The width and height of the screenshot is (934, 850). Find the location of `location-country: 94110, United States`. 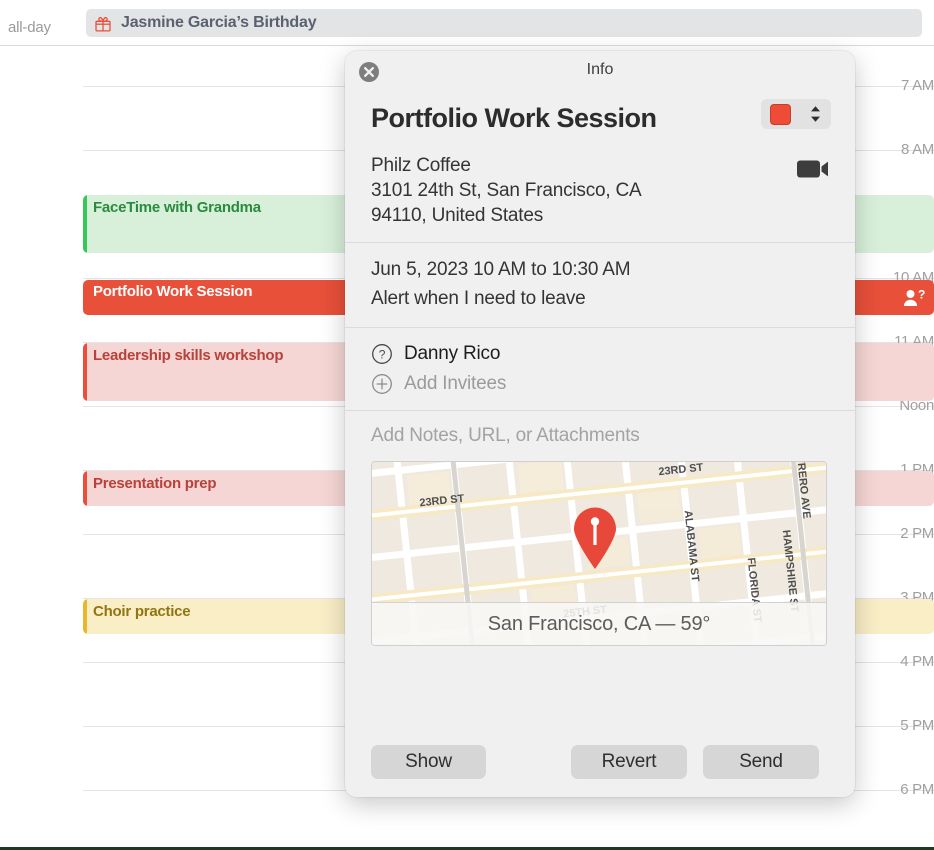

location-country: 94110, United States is located at coordinates (457, 215).